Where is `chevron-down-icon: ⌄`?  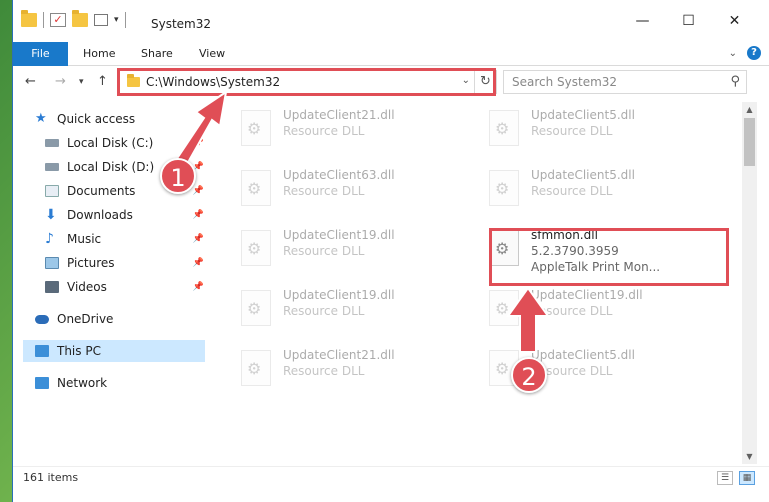
chevron-down-icon: ⌄ is located at coordinates (466, 80).